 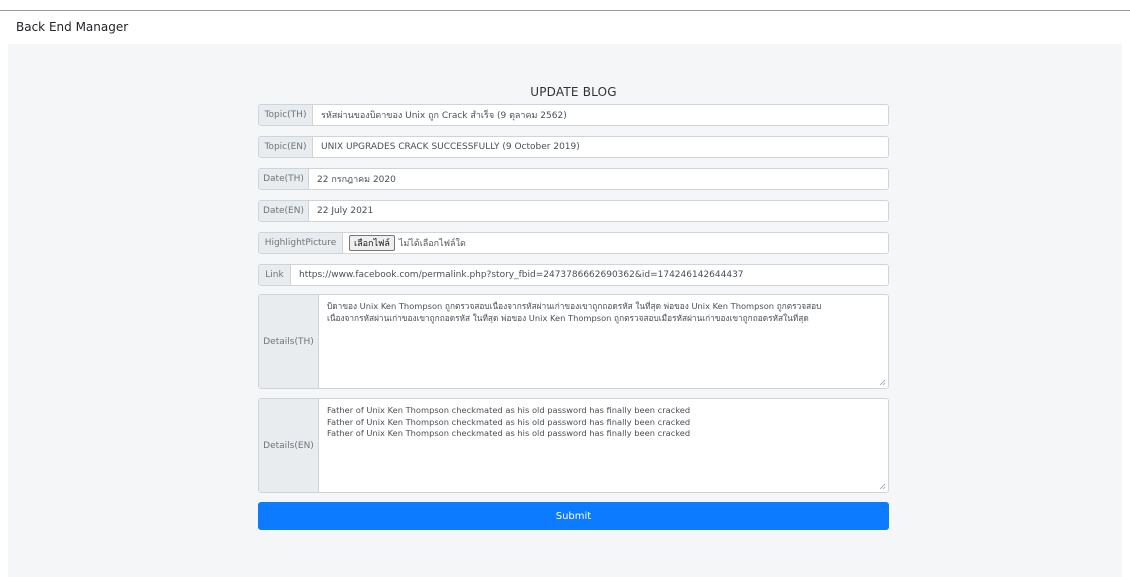 I want to click on topic-en-label: Topic(EN), so click(x=286, y=147).